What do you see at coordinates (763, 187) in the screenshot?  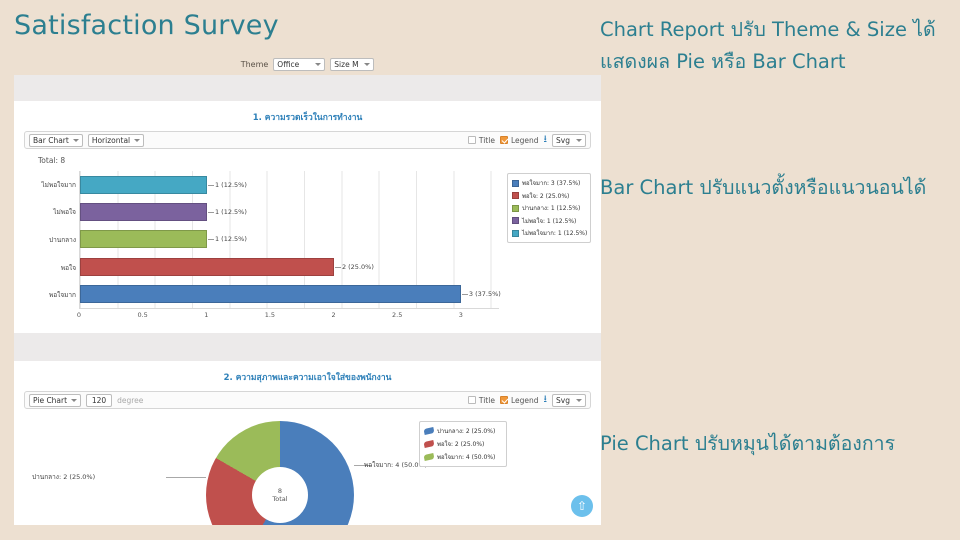 I see `note-bar-chart: Bar Chart ปรับแนวตั้งหรือแนวนอนได้` at bounding box center [763, 187].